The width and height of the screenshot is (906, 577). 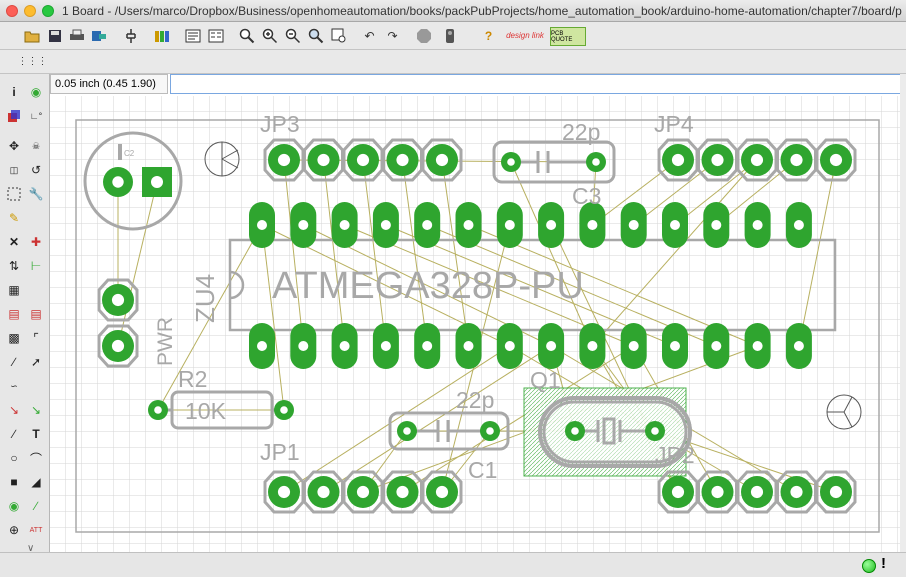 What do you see at coordinates (551, 346) in the screenshot?
I see `ic-pin-bottom-8-drill` at bounding box center [551, 346].